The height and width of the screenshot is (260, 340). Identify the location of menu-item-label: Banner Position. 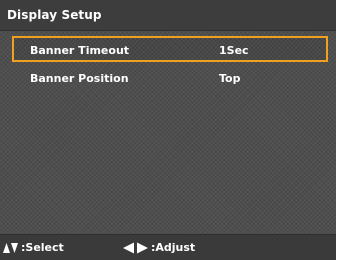
(79, 78).